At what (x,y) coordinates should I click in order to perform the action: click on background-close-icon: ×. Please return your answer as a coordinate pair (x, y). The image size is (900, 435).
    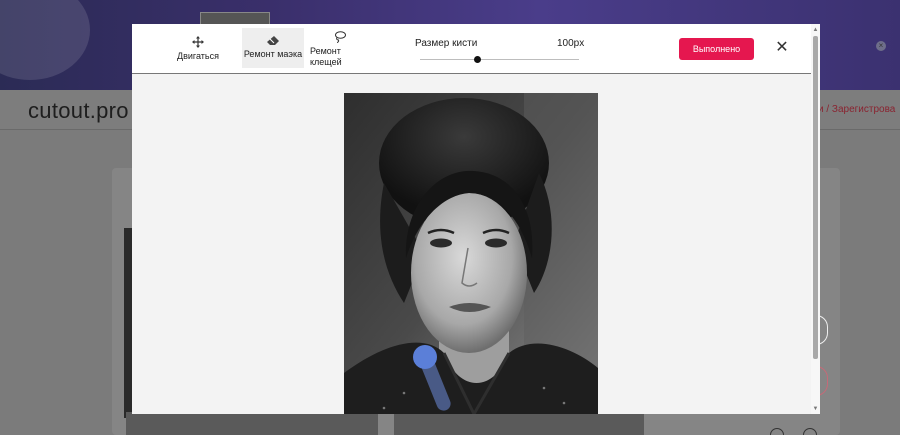
    Looking at the image, I should click on (881, 46).